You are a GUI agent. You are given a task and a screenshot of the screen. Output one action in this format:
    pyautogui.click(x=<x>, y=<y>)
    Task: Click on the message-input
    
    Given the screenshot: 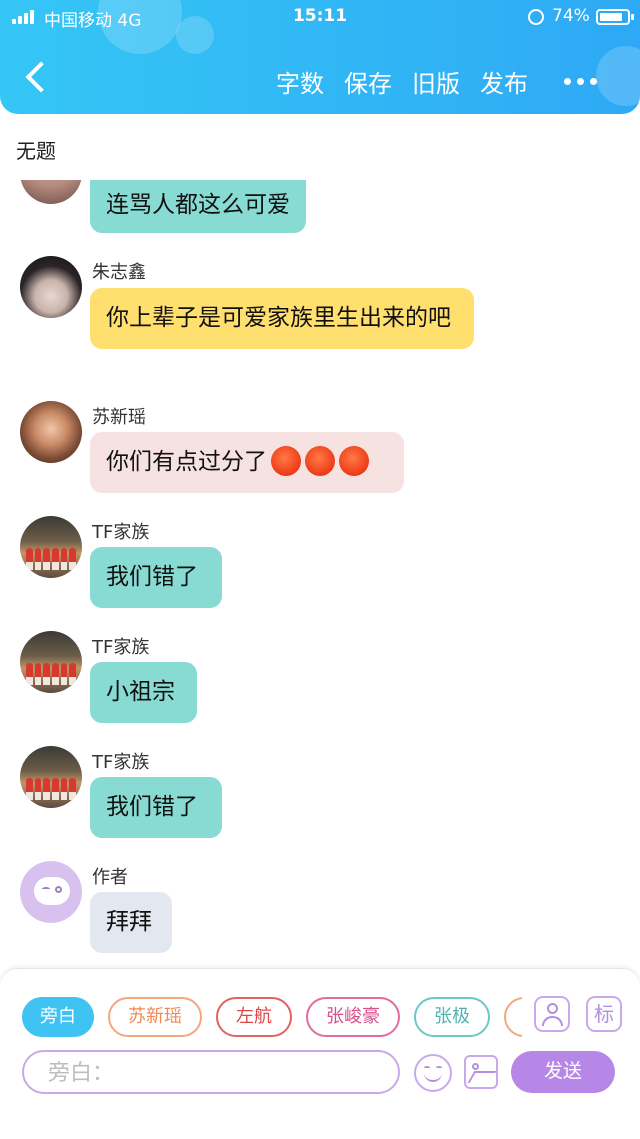 What is the action you would take?
    pyautogui.click(x=213, y=1073)
    